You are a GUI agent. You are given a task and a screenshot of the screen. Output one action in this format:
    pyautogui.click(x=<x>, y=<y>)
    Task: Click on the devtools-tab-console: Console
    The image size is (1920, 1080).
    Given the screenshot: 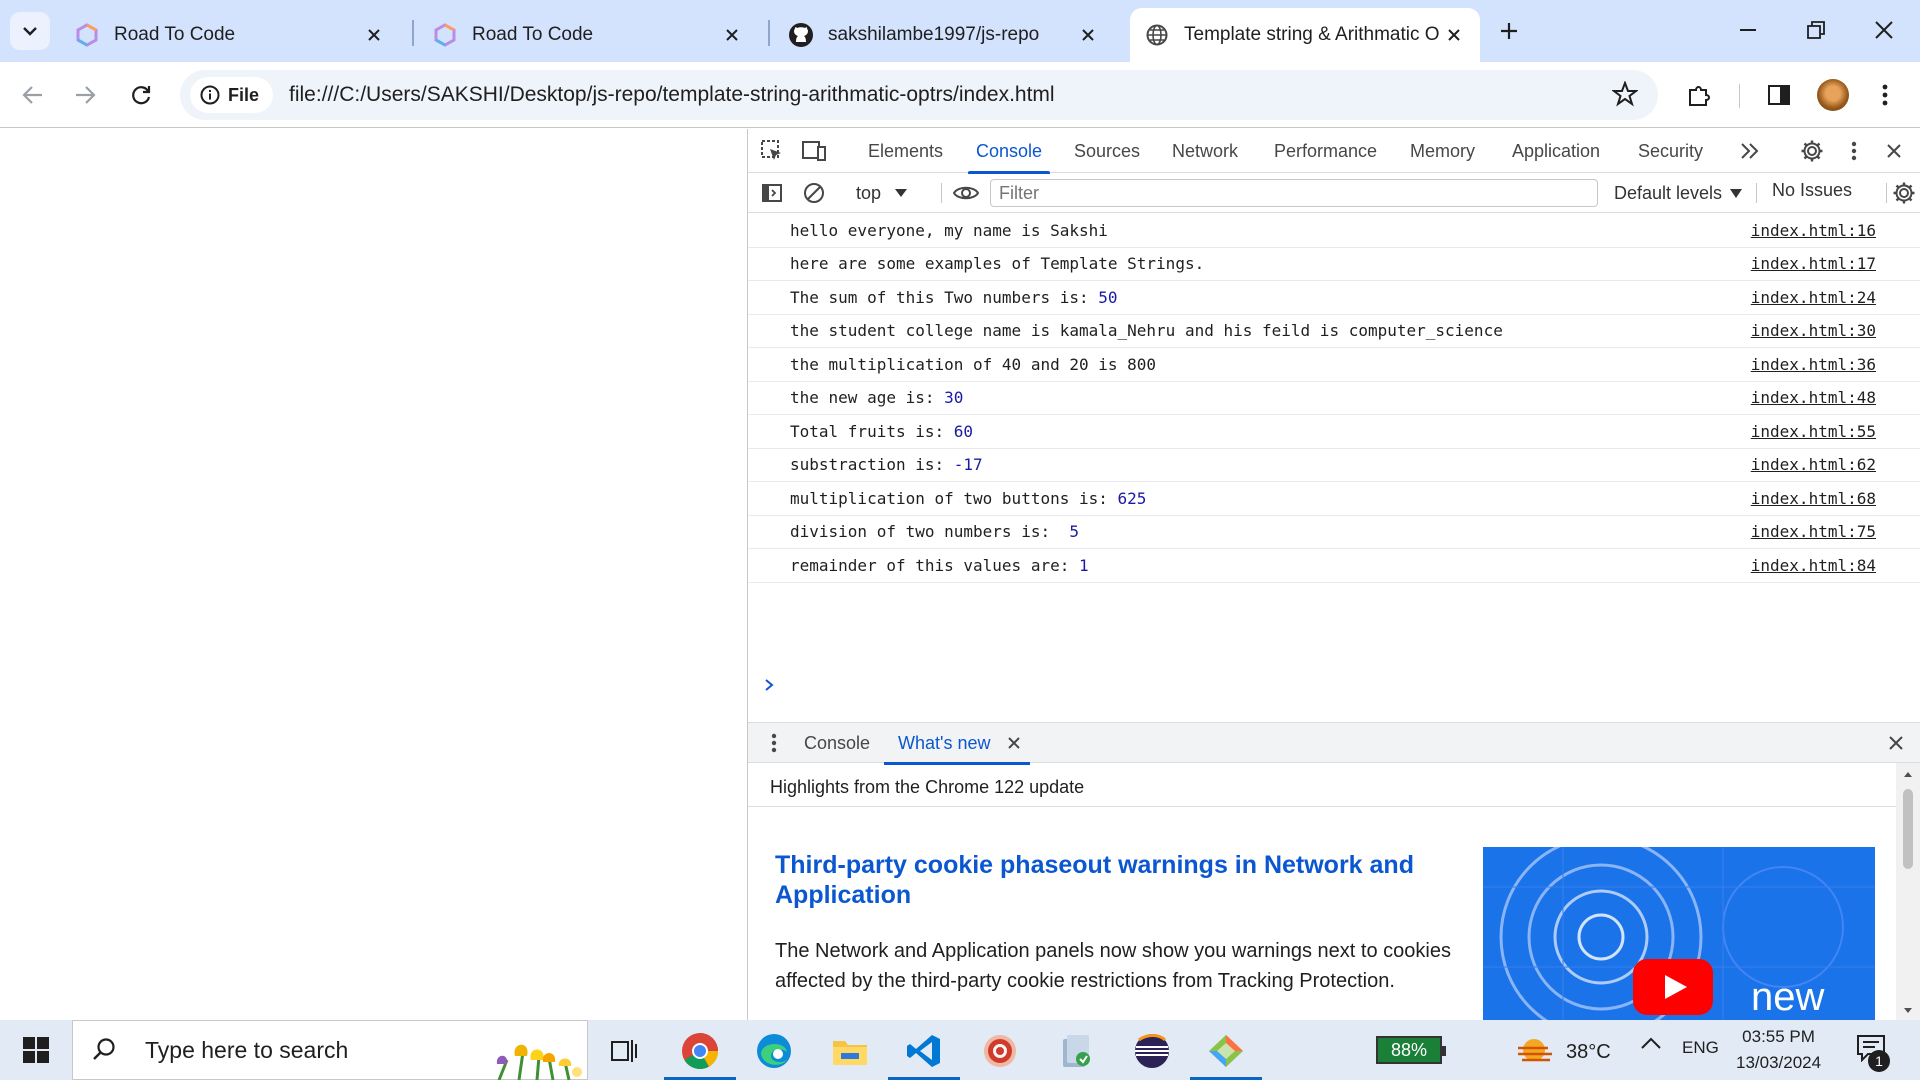 What is the action you would take?
    pyautogui.click(x=1009, y=151)
    